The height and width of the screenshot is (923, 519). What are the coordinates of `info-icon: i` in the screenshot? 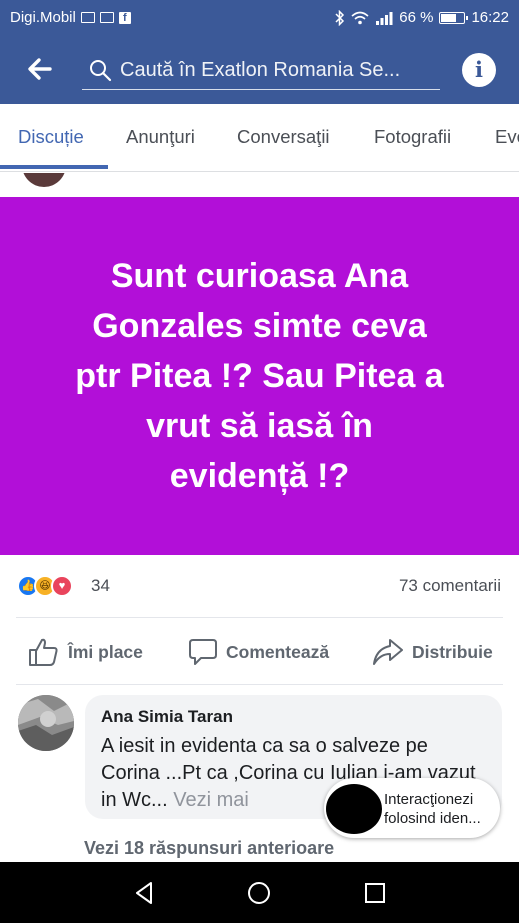 It's located at (479, 69).